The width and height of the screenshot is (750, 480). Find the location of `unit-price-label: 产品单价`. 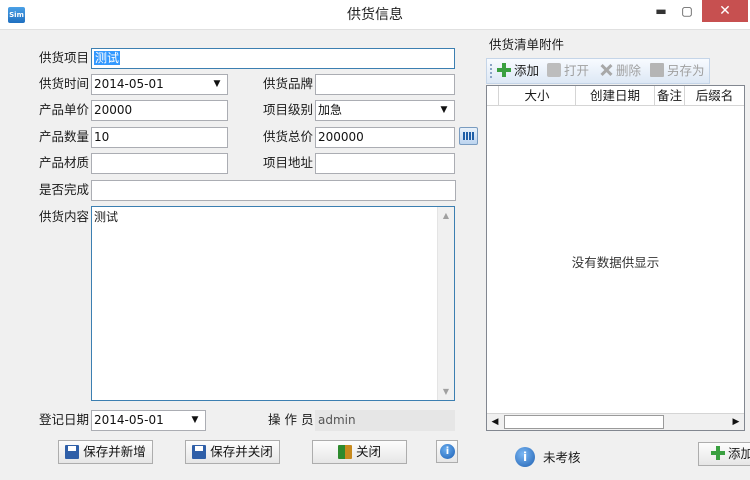

unit-price-label: 产品单价 is located at coordinates (64, 109).